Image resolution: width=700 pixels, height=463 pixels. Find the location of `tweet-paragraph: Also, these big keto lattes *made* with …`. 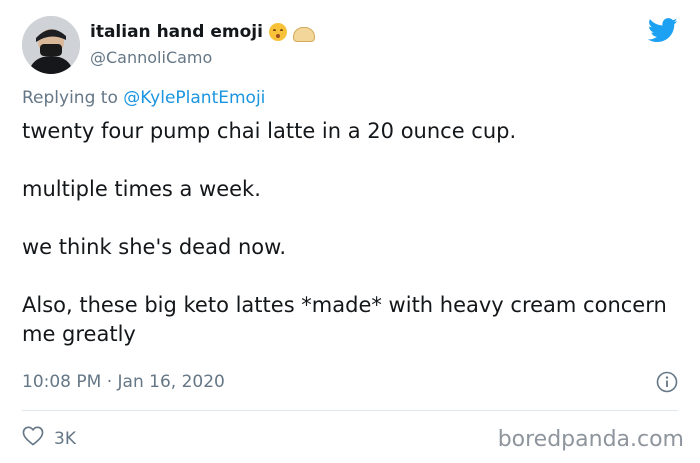

tweet-paragraph: Also, these big keto lattes *made* with … is located at coordinates (344, 319).